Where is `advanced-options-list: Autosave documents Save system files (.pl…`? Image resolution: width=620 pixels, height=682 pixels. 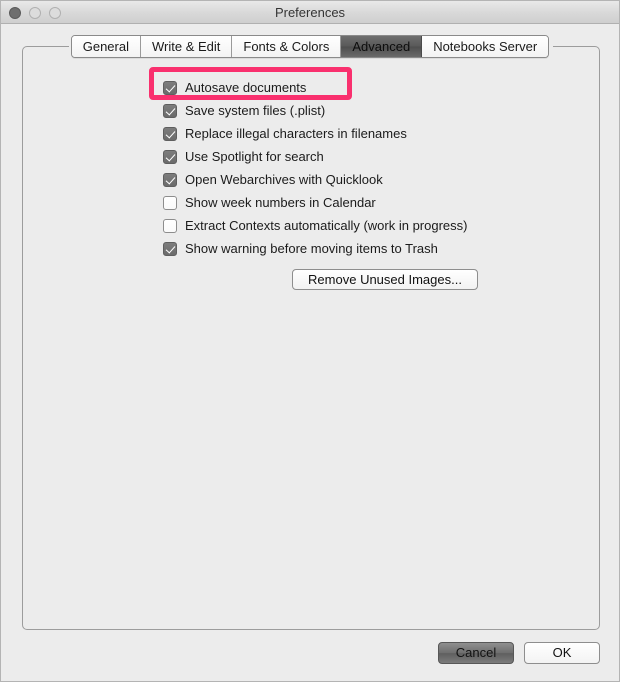 advanced-options-list: Autosave documents Save system files (.pl… is located at coordinates (315, 168).